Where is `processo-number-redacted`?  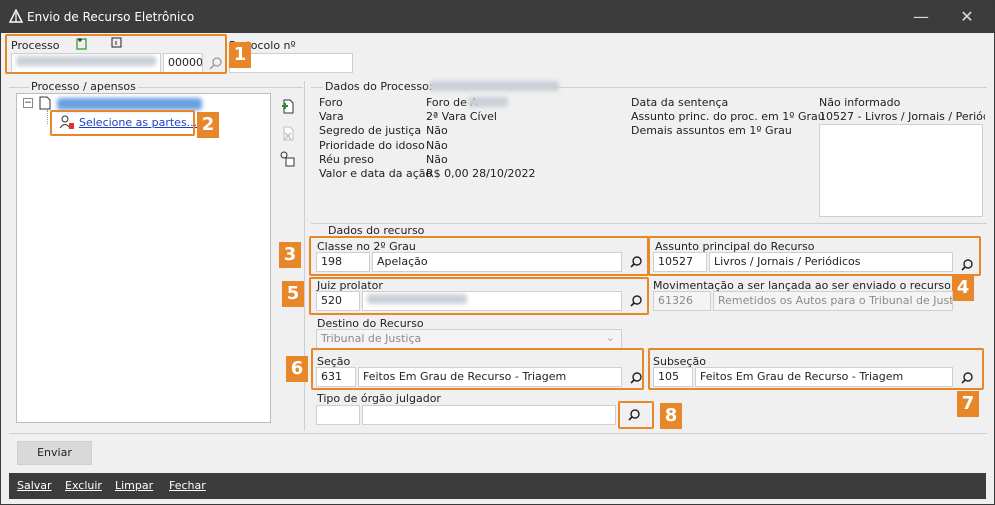 processo-number-redacted is located at coordinates (494, 87).